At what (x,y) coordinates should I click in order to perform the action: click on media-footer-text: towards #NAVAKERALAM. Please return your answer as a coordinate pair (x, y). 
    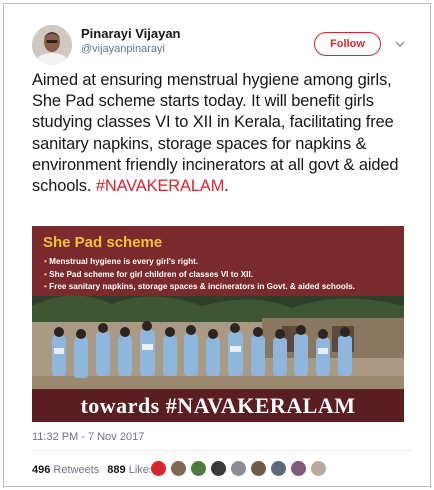
    Looking at the image, I should click on (218, 405).